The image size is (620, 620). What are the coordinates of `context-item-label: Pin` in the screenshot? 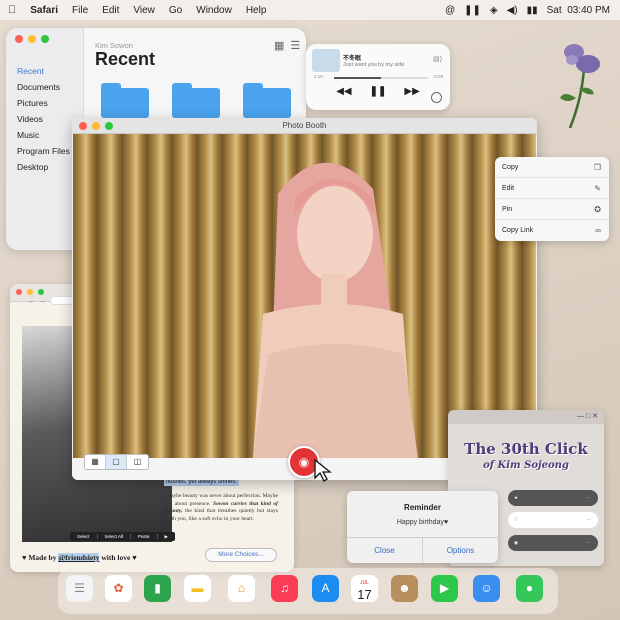 It's located at (507, 209).